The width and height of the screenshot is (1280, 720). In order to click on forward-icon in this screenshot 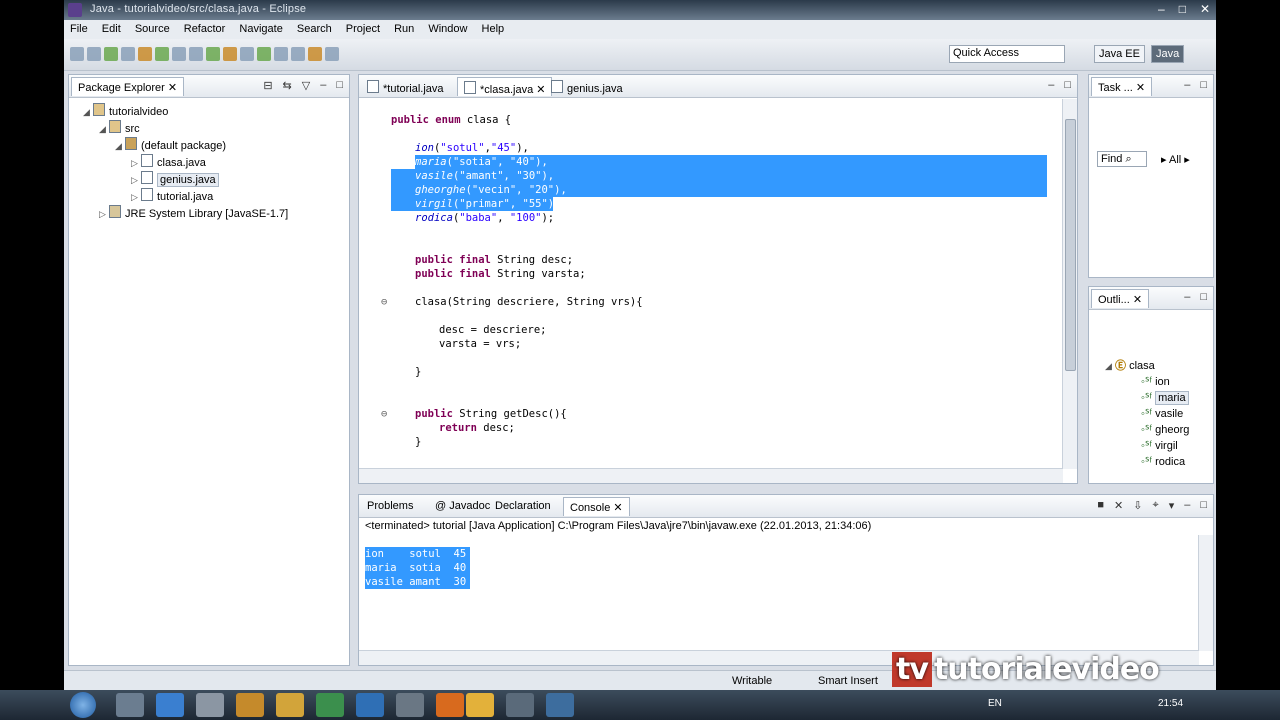, I will do `click(332, 54)`.